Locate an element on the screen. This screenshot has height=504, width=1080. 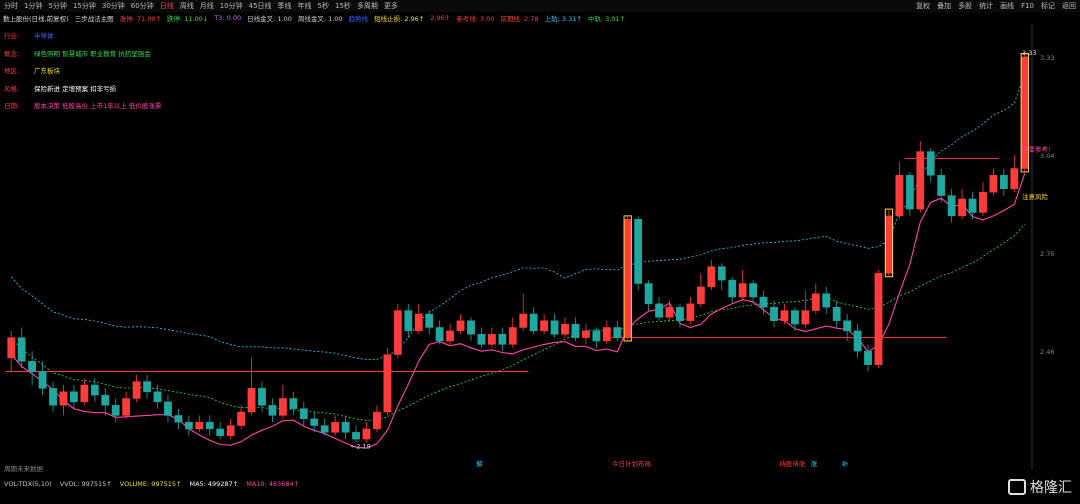
volume-value: VOLUME: 997515↑ is located at coordinates (150, 484).